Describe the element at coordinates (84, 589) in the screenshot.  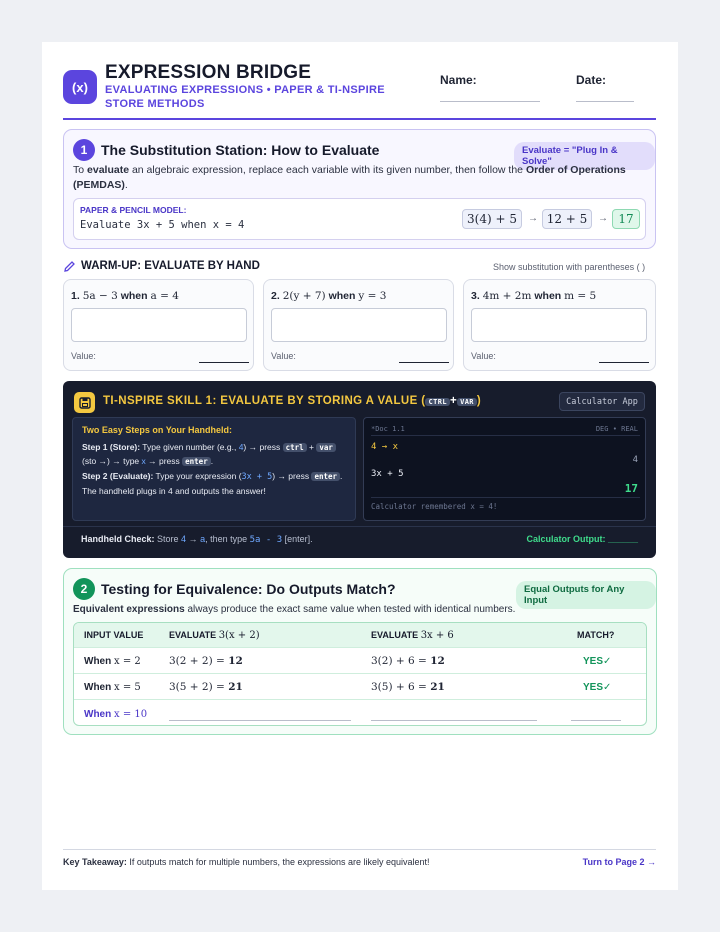
I see `section-number: 2` at that location.